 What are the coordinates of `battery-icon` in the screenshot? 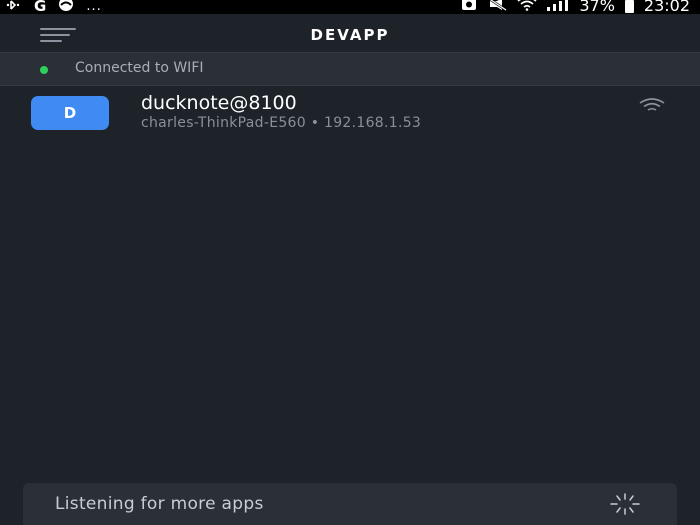 It's located at (629, 6).